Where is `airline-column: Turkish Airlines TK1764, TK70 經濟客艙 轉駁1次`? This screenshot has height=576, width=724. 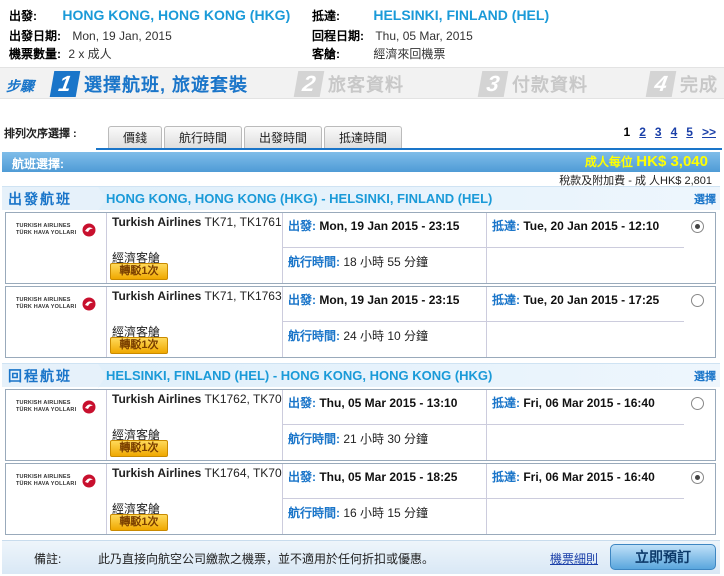
airline-column: Turkish Airlines TK1764, TK70 經濟客艙 轉駁1次 is located at coordinates (194, 499).